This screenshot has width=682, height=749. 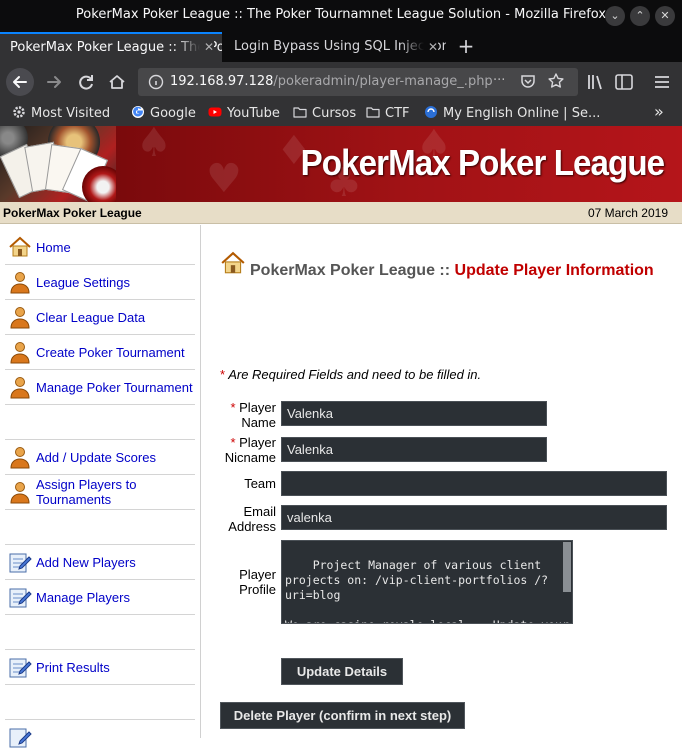 I want to click on sidebar-item-clear-league-data: Clear League Data, so click(x=100, y=317).